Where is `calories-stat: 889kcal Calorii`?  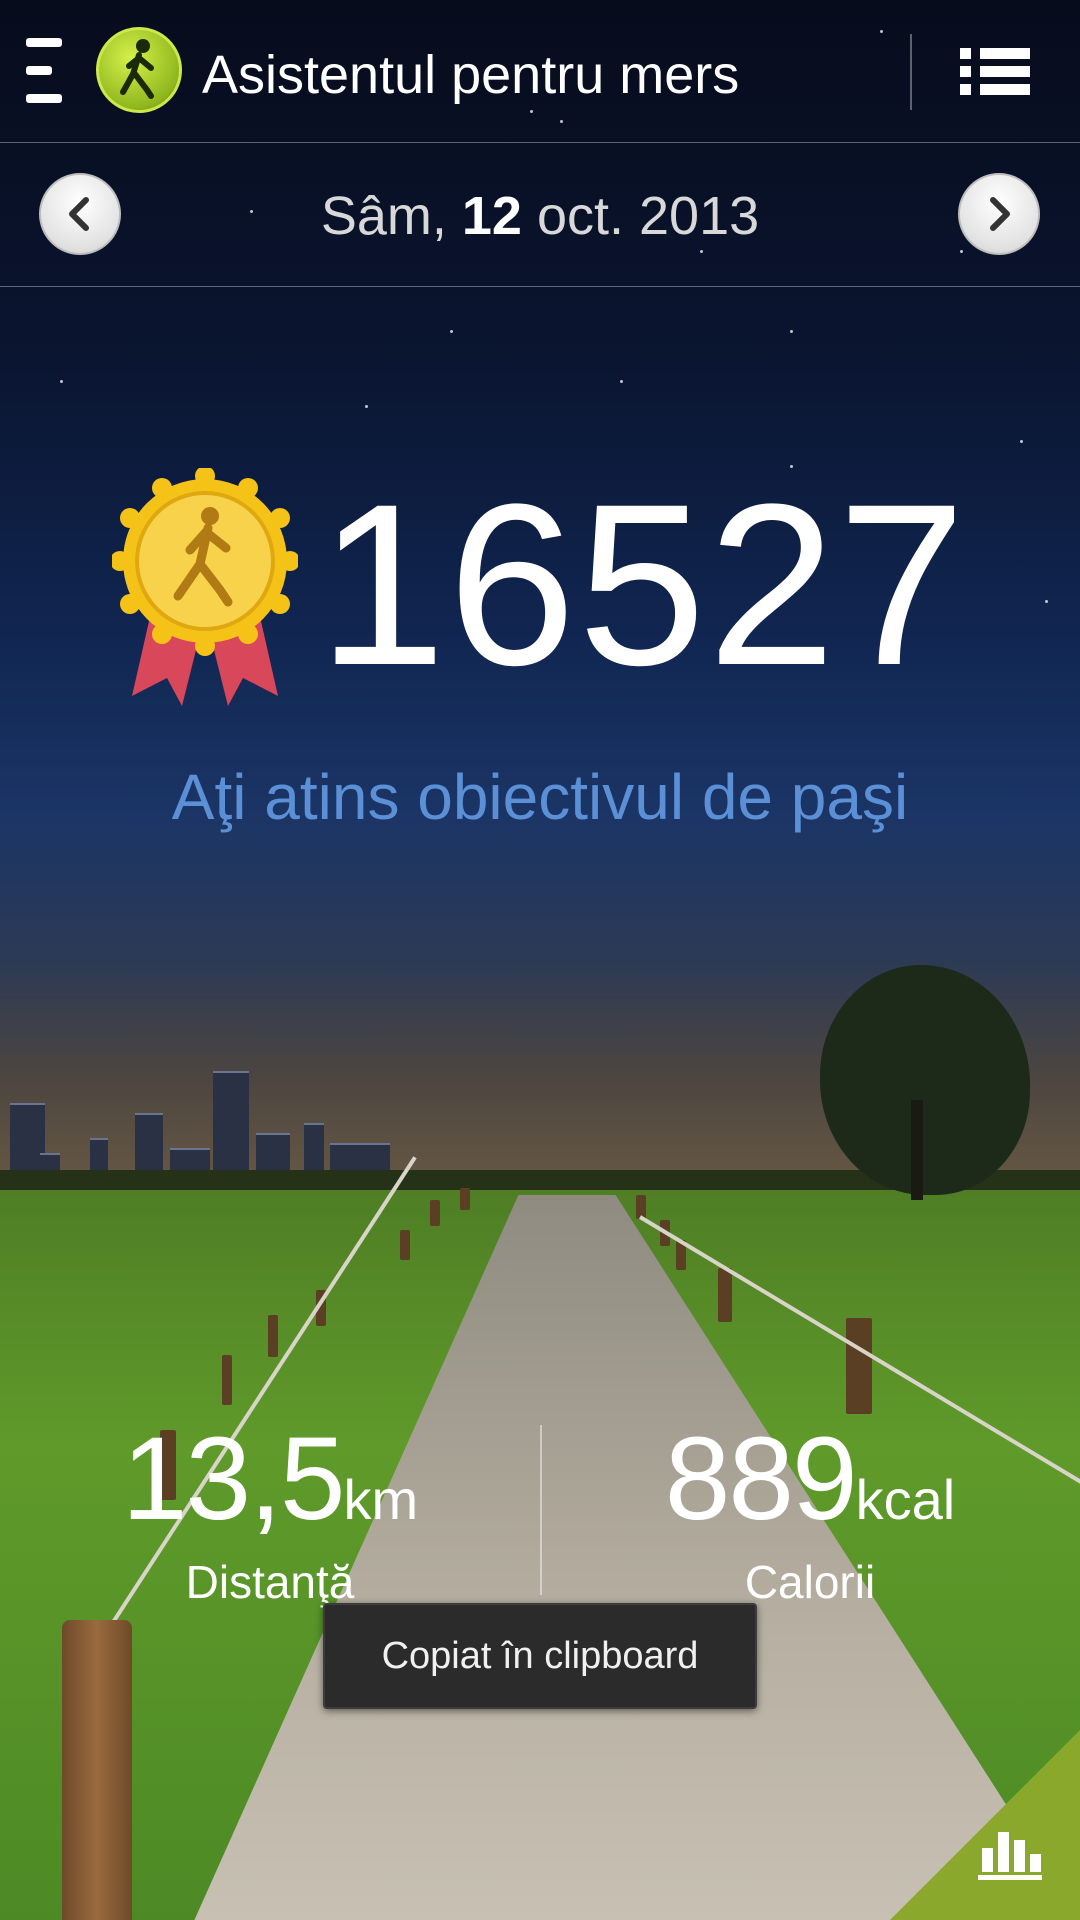 calories-stat: 889kcal Calorii is located at coordinates (810, 1514).